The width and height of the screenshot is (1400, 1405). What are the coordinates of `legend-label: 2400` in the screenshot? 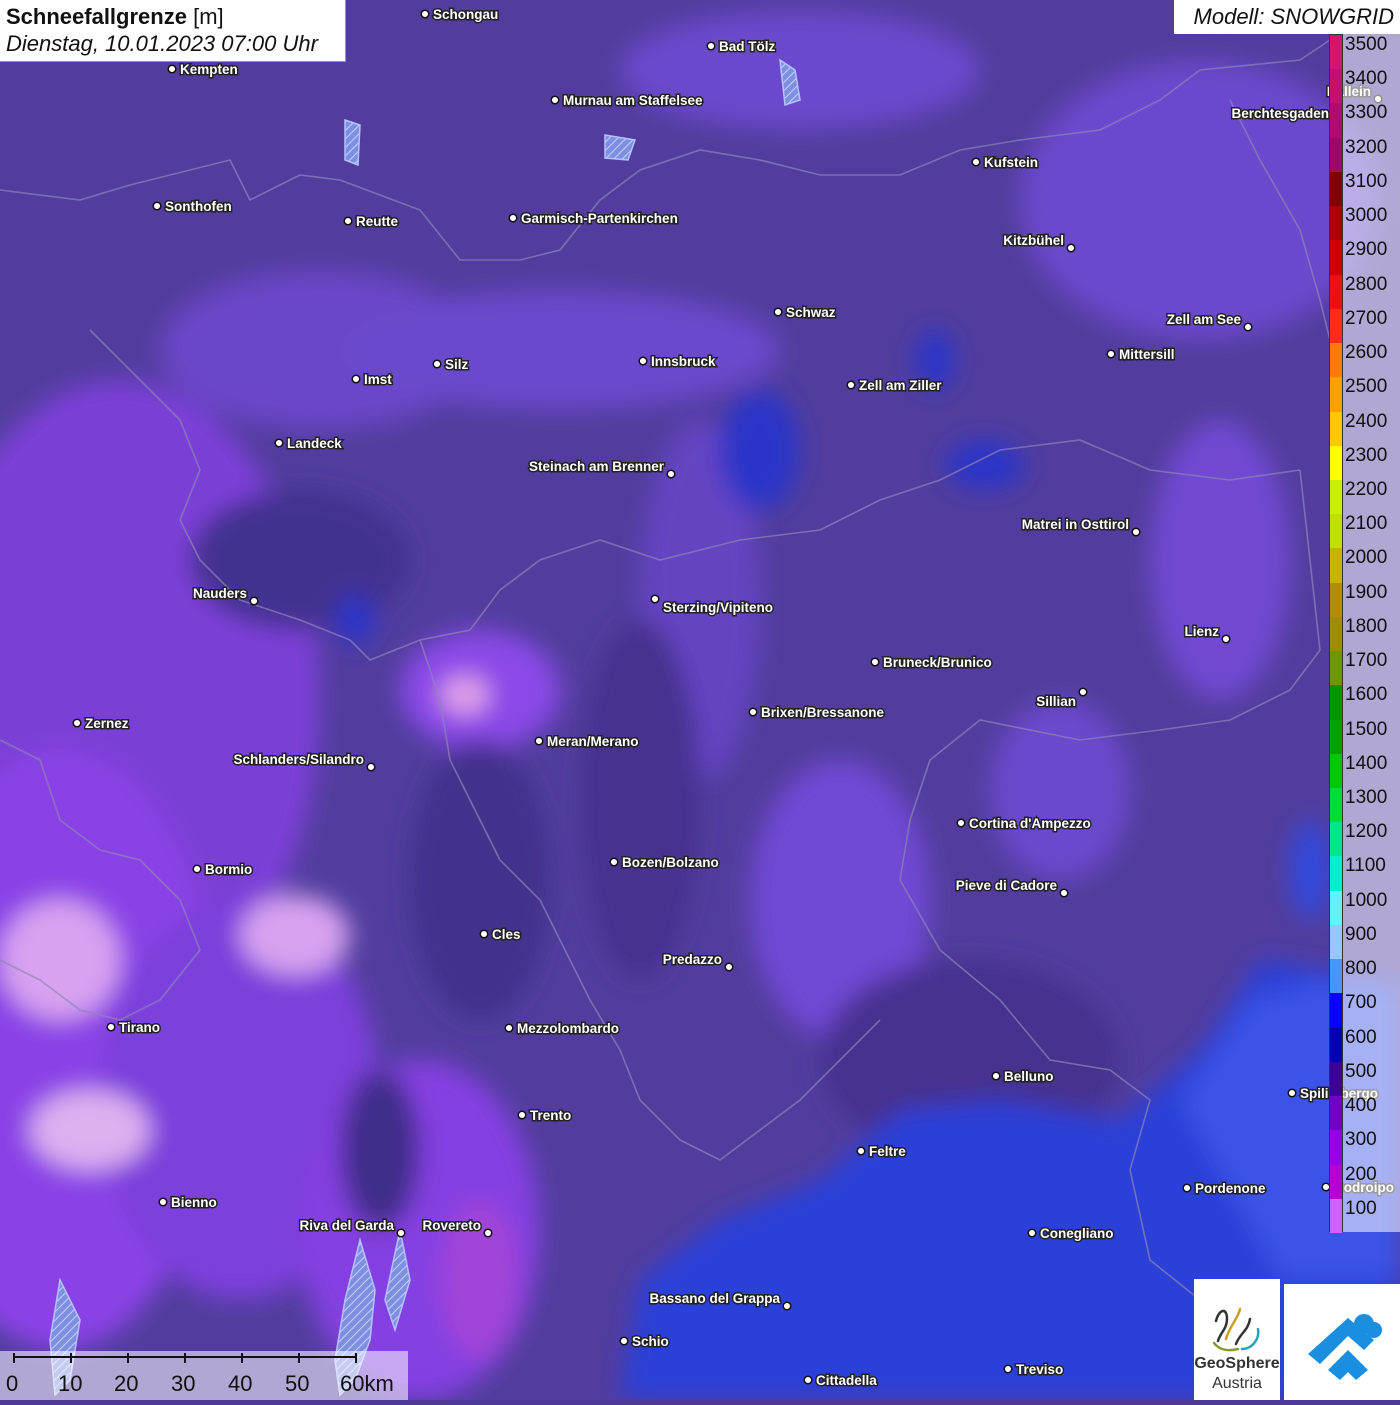 It's located at (1366, 421).